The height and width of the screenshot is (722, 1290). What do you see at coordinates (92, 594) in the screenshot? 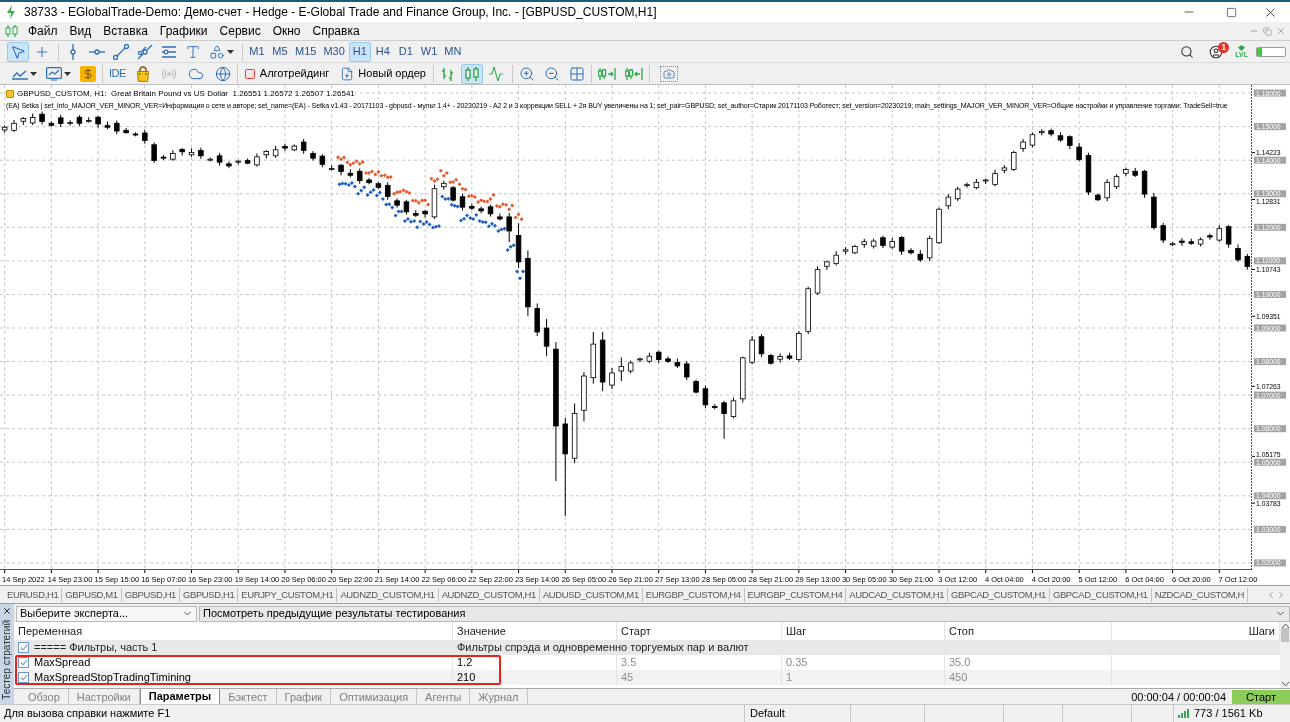
I see `chart-tab: GBPUSD,M1` at bounding box center [92, 594].